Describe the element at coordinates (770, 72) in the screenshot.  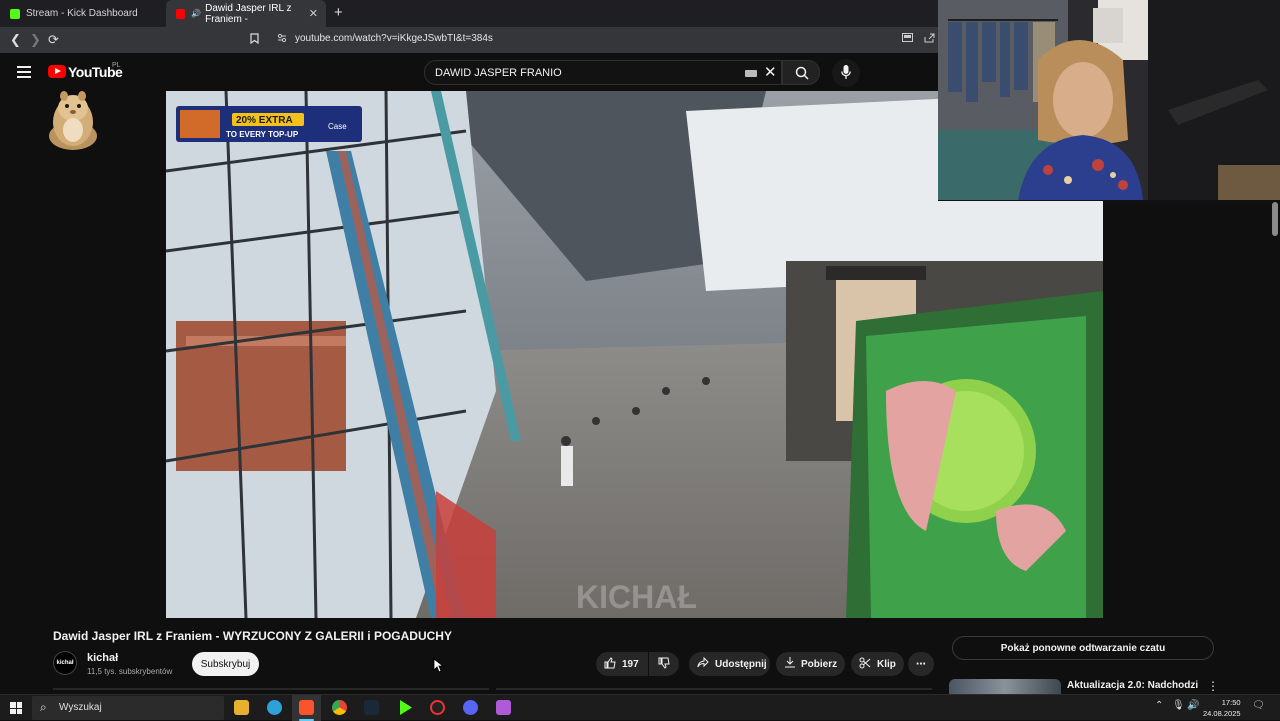
I see `clear-search-icon: ✕` at that location.